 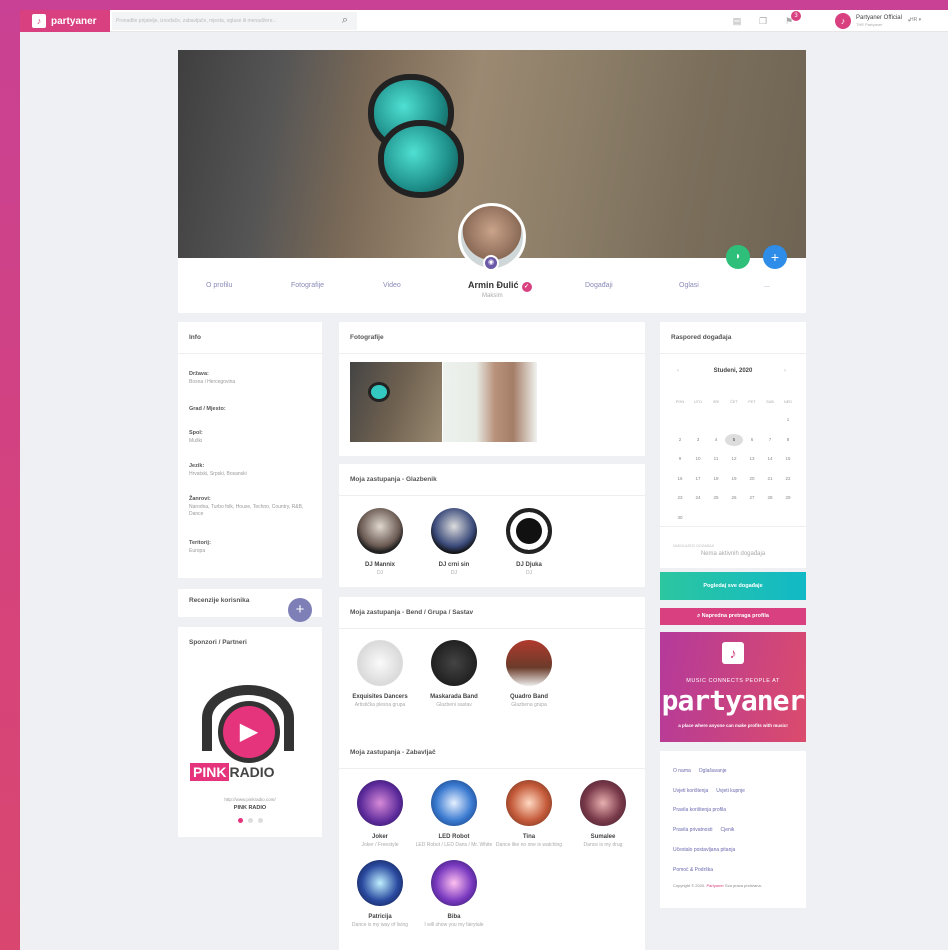 What do you see at coordinates (788, 420) in the screenshot?
I see `calendar-day: 1` at bounding box center [788, 420].